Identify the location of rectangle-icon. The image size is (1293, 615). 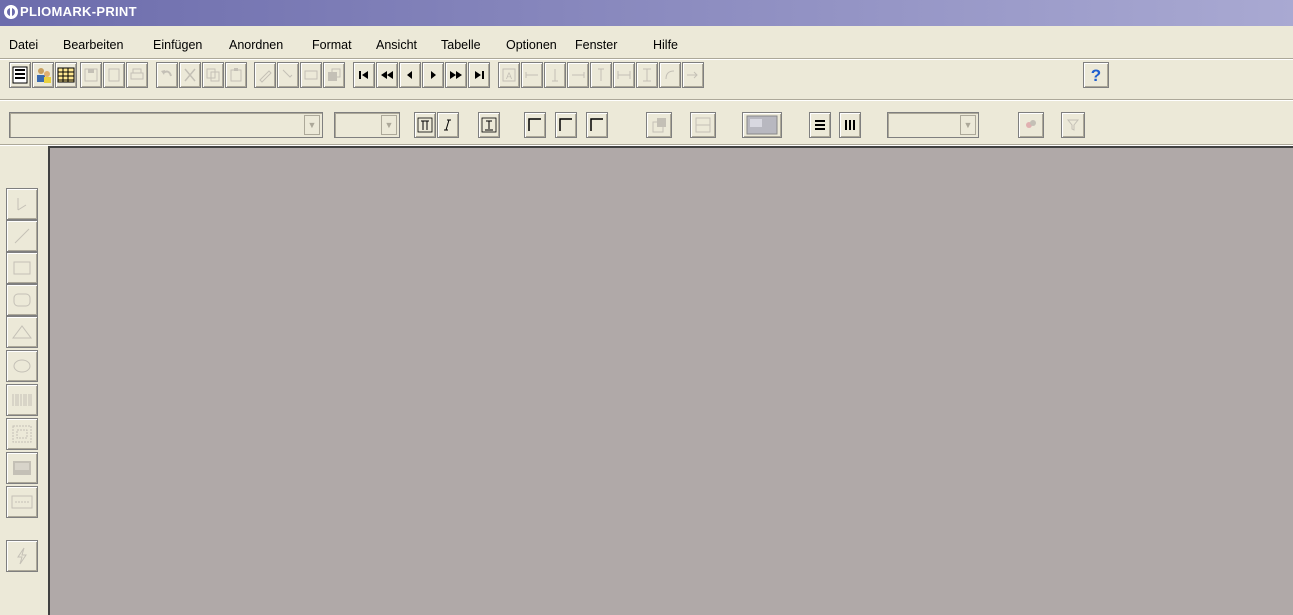
(22, 268).